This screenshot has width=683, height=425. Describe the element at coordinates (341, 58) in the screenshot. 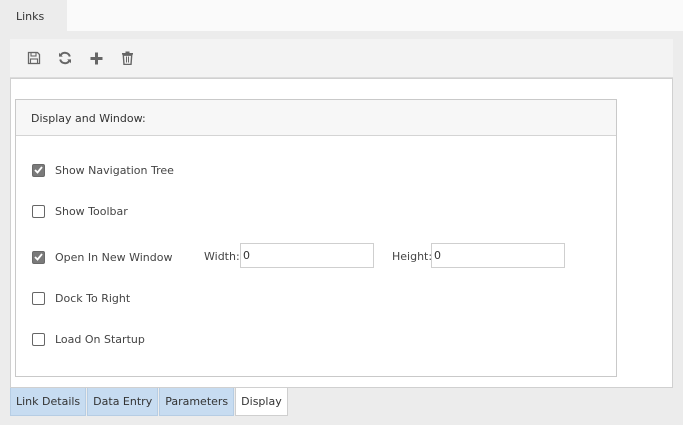

I see `toolbar` at that location.